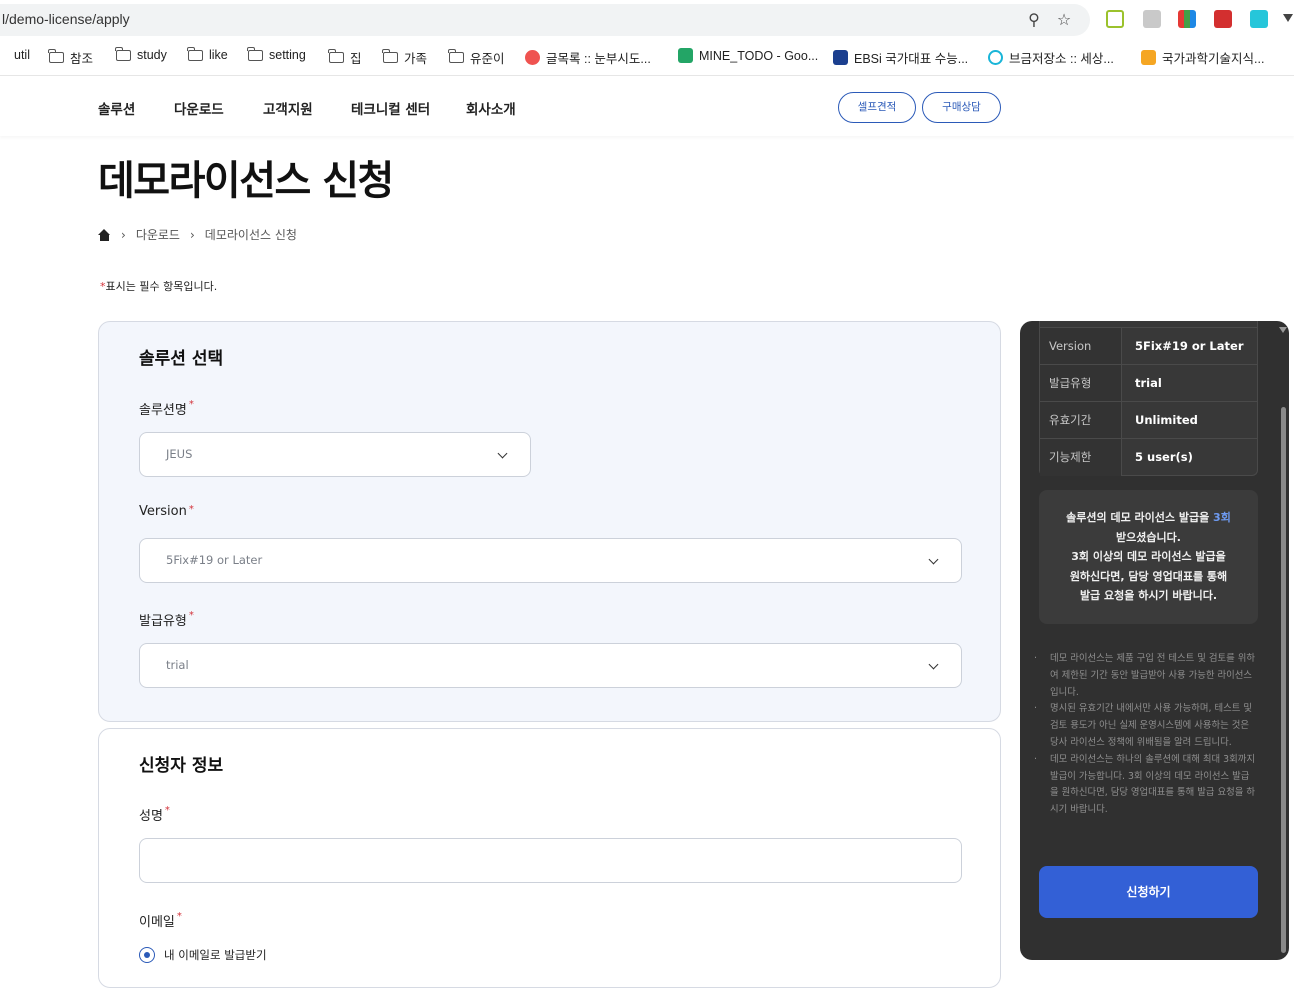 The height and width of the screenshot is (988, 1294). I want to click on solution-name-select: JEUS, so click(335, 454).